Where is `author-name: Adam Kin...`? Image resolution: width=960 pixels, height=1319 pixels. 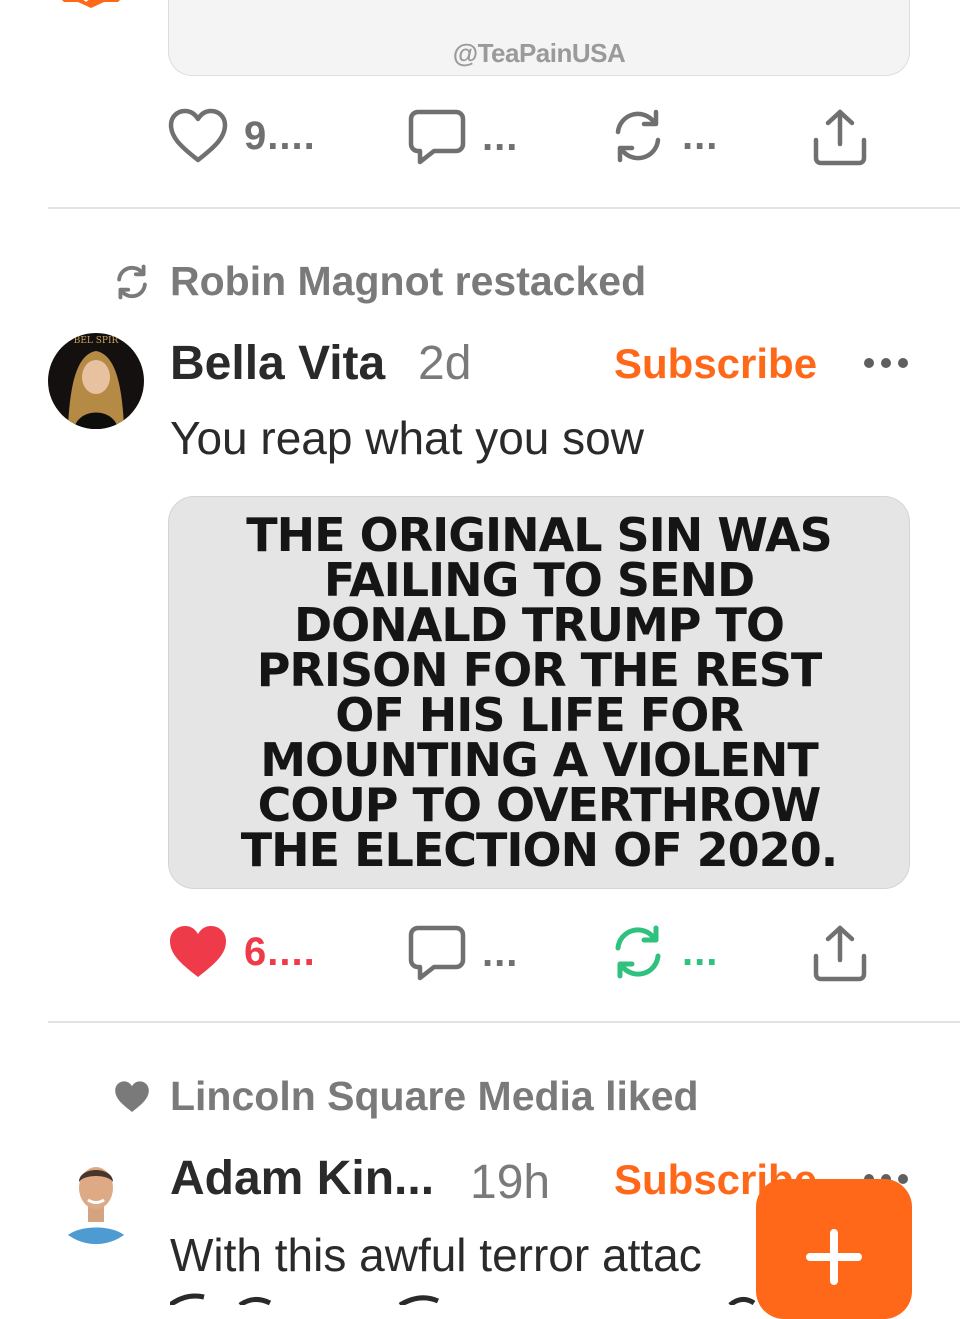 author-name: Adam Kin... is located at coordinates (302, 1178).